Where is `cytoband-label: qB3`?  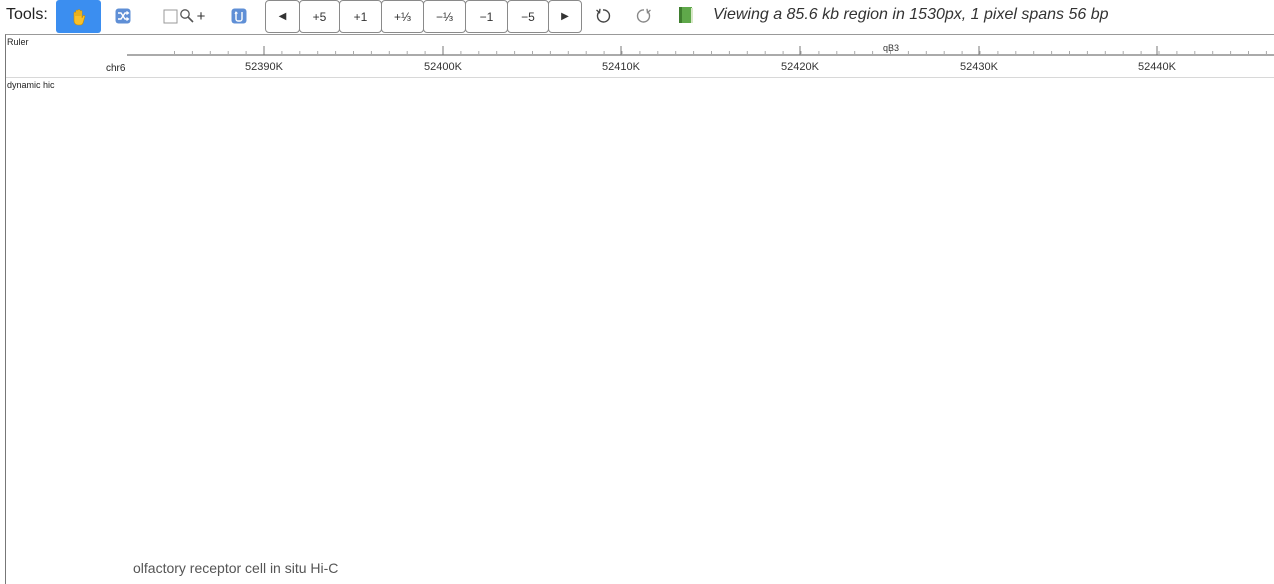 cytoband-label: qB3 is located at coordinates (891, 48).